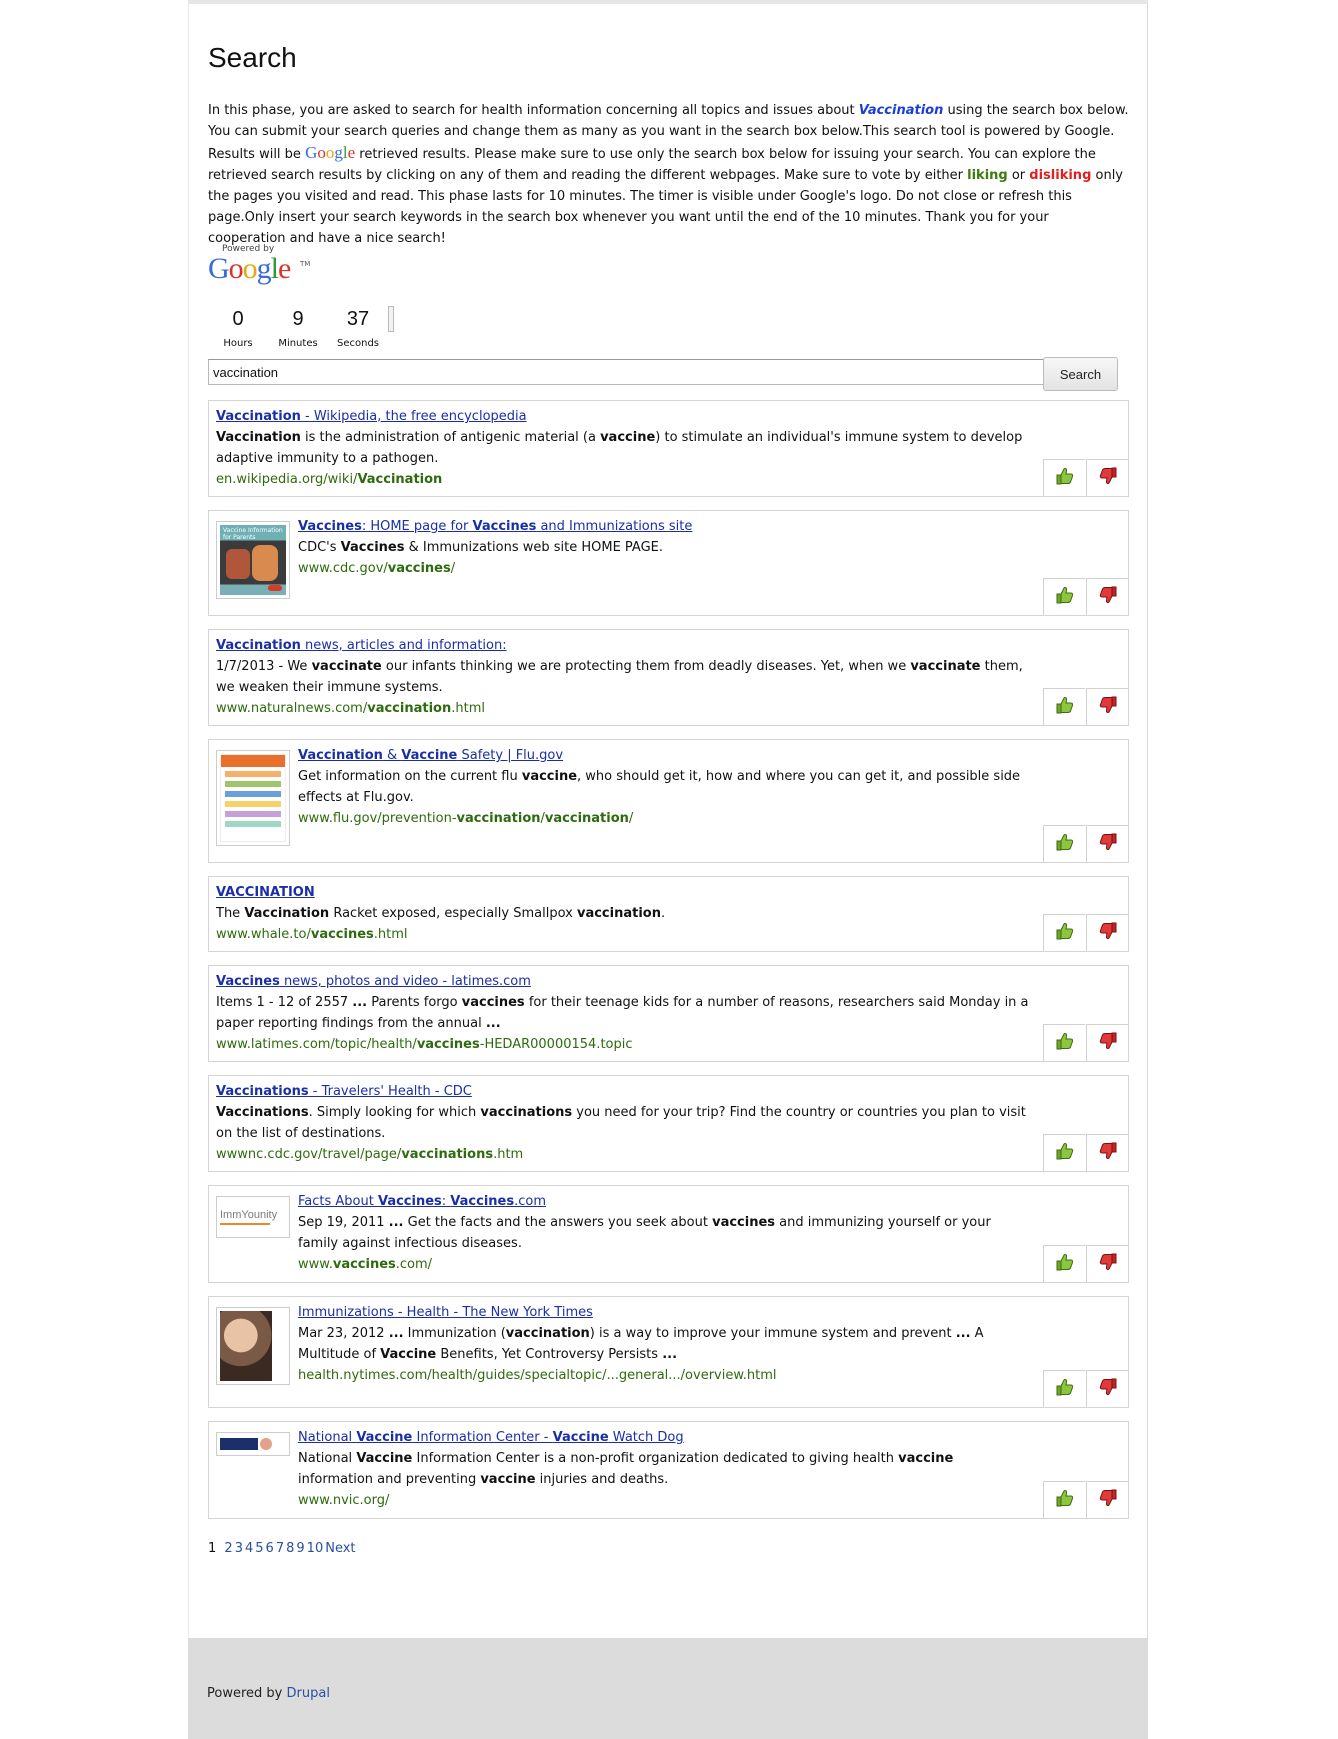 This screenshot has width=1338, height=1739. What do you see at coordinates (298, 343) in the screenshot?
I see `timer-minutes-label: Minutes` at bounding box center [298, 343].